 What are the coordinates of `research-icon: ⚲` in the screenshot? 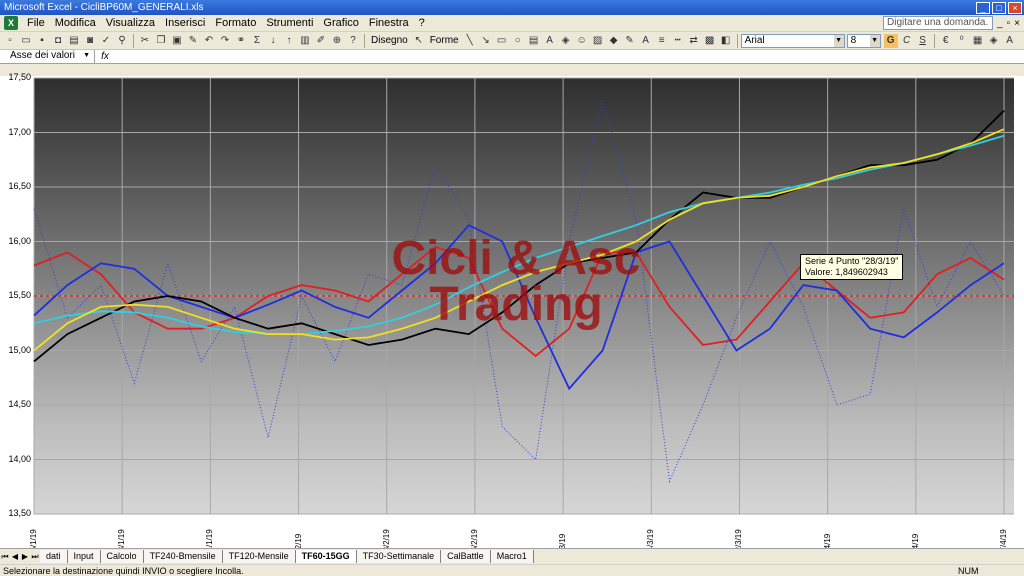 It's located at (122, 41).